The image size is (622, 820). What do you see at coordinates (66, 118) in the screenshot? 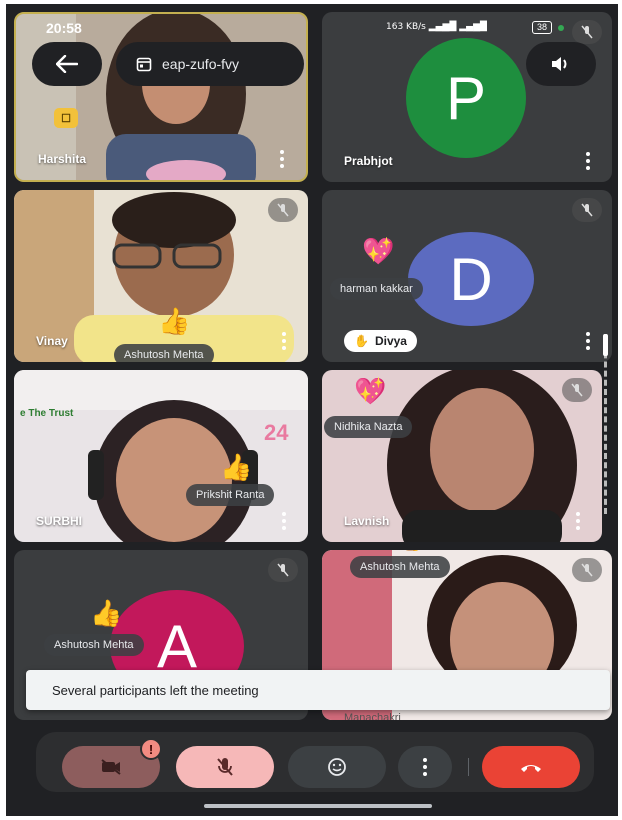
I see `hand-badge-icon: ☐` at bounding box center [66, 118].